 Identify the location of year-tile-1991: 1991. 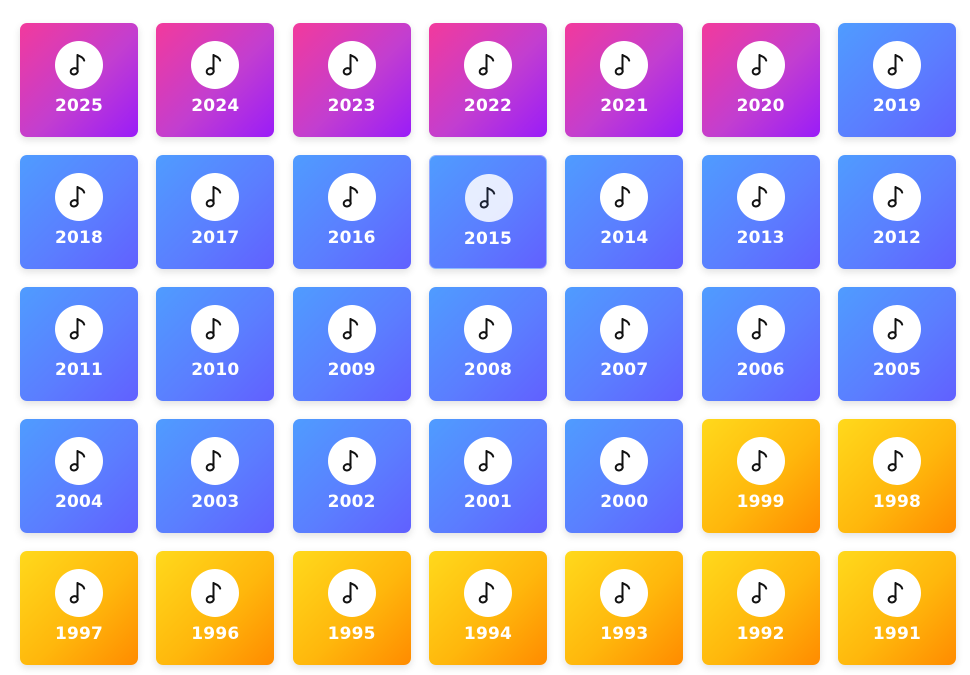
(896, 608).